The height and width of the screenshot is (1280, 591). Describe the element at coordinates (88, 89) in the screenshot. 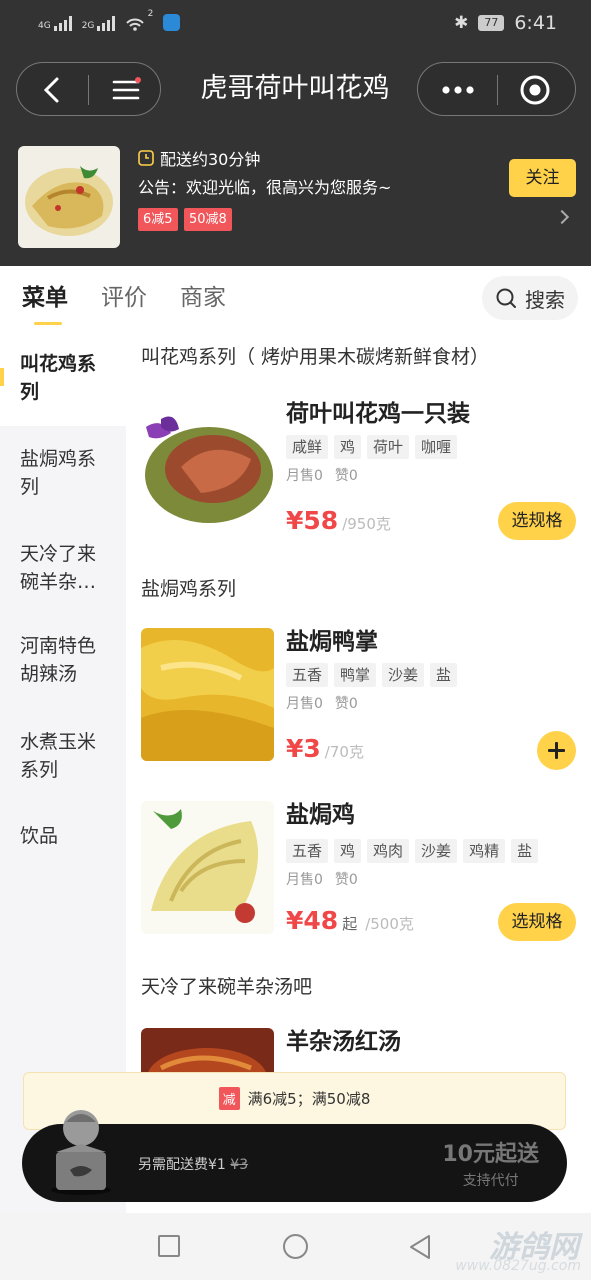

I see `nav-left-pill` at that location.